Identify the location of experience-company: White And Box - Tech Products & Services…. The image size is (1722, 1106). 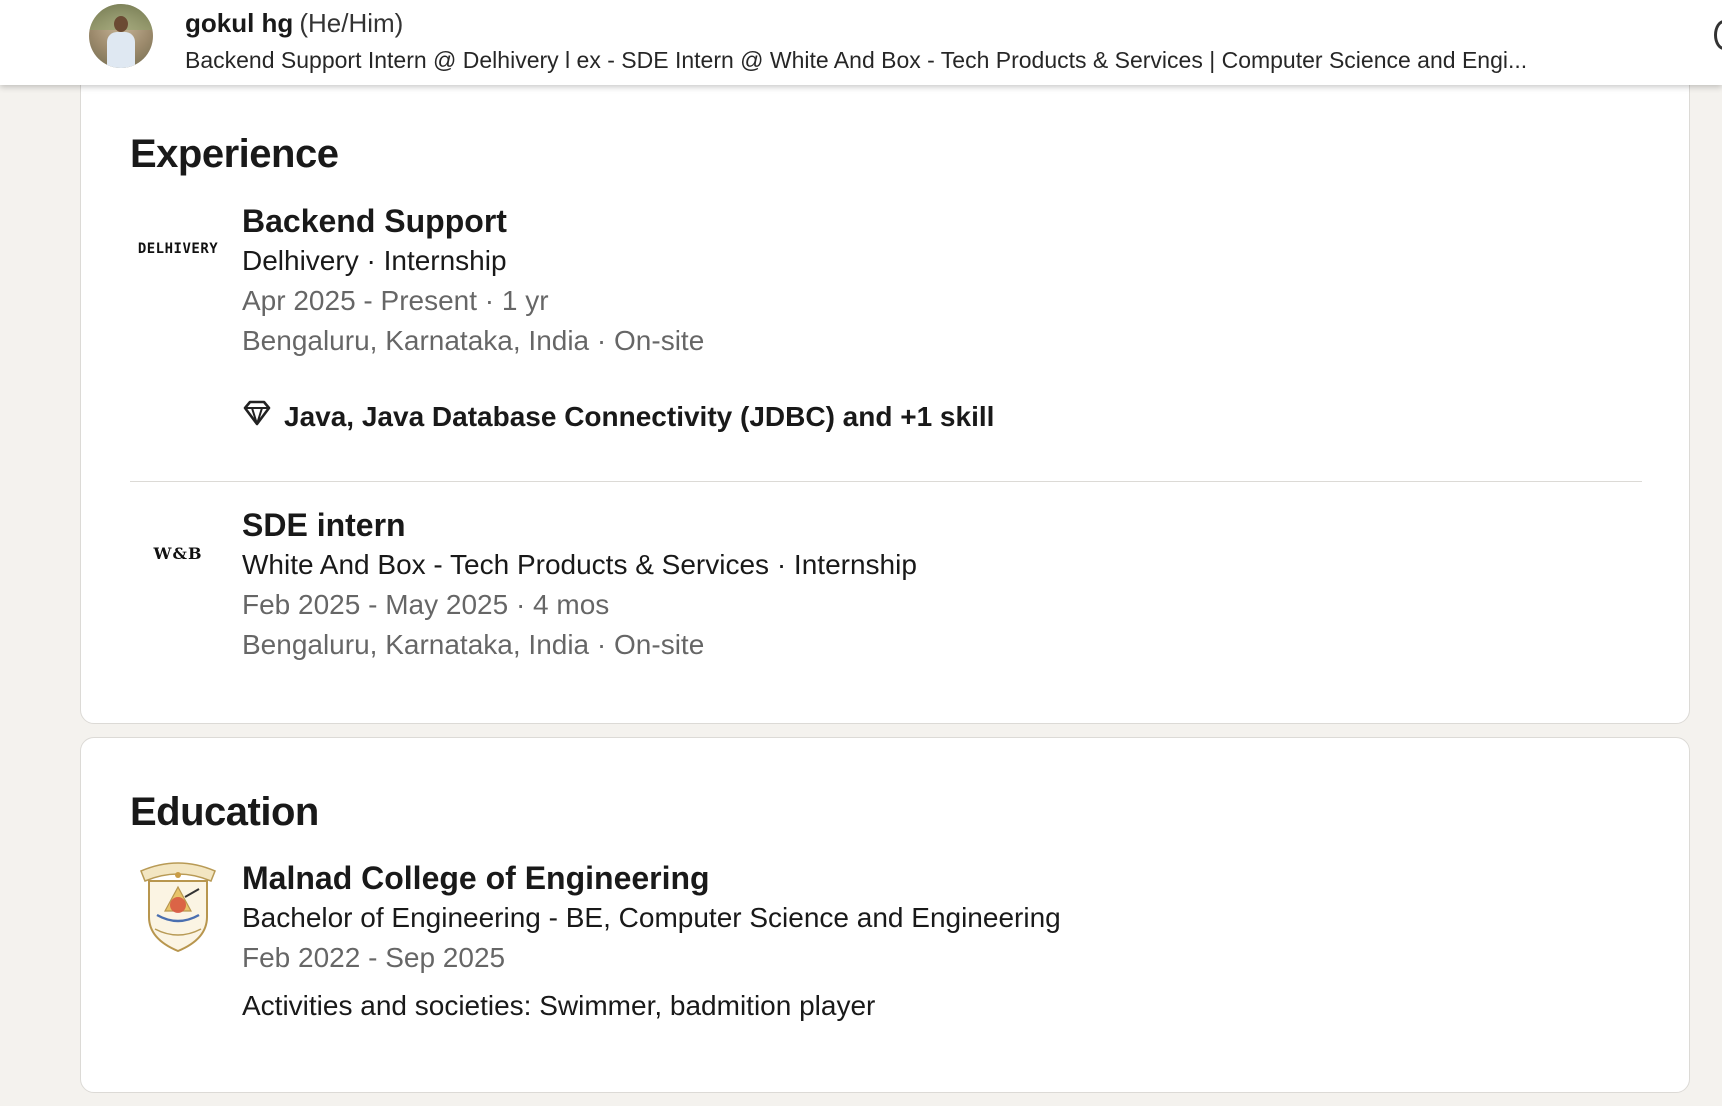
(579, 564).